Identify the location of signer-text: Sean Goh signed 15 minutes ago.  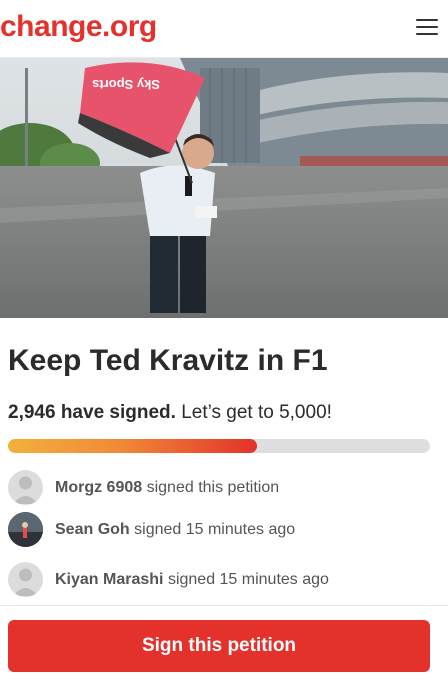
(175, 530).